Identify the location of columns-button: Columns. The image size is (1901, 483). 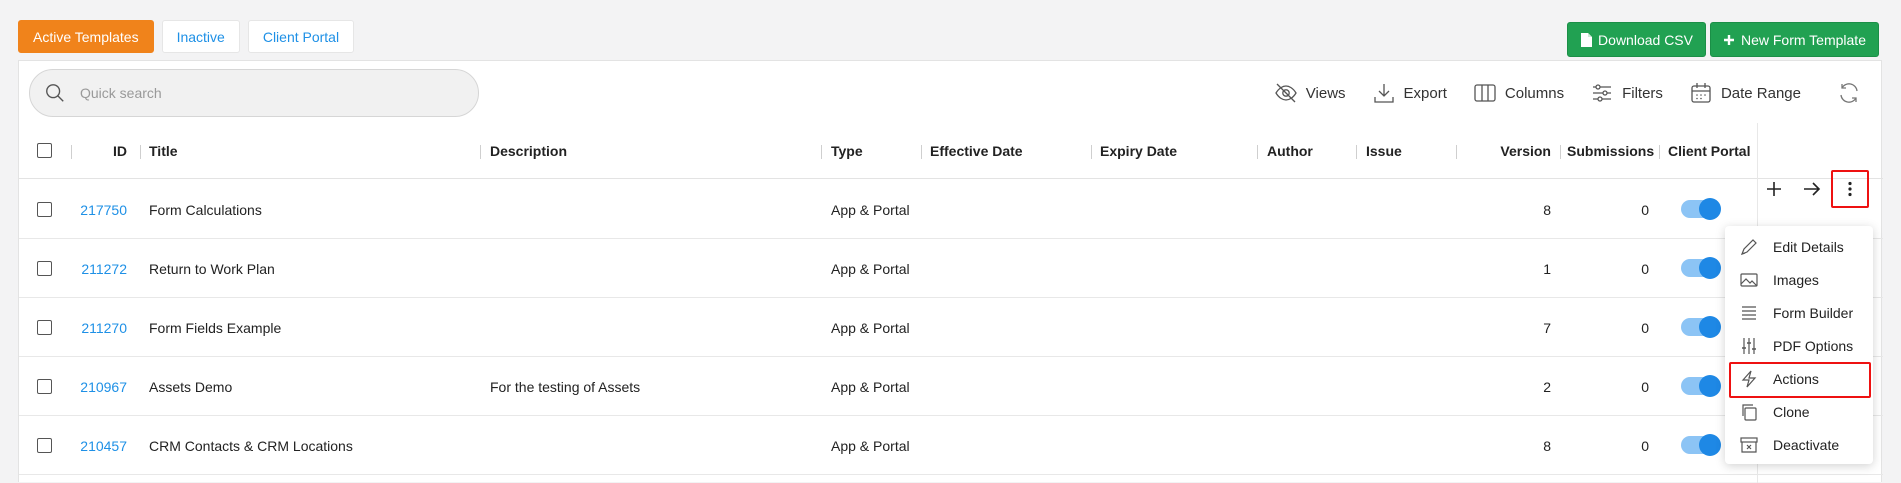
(1518, 93).